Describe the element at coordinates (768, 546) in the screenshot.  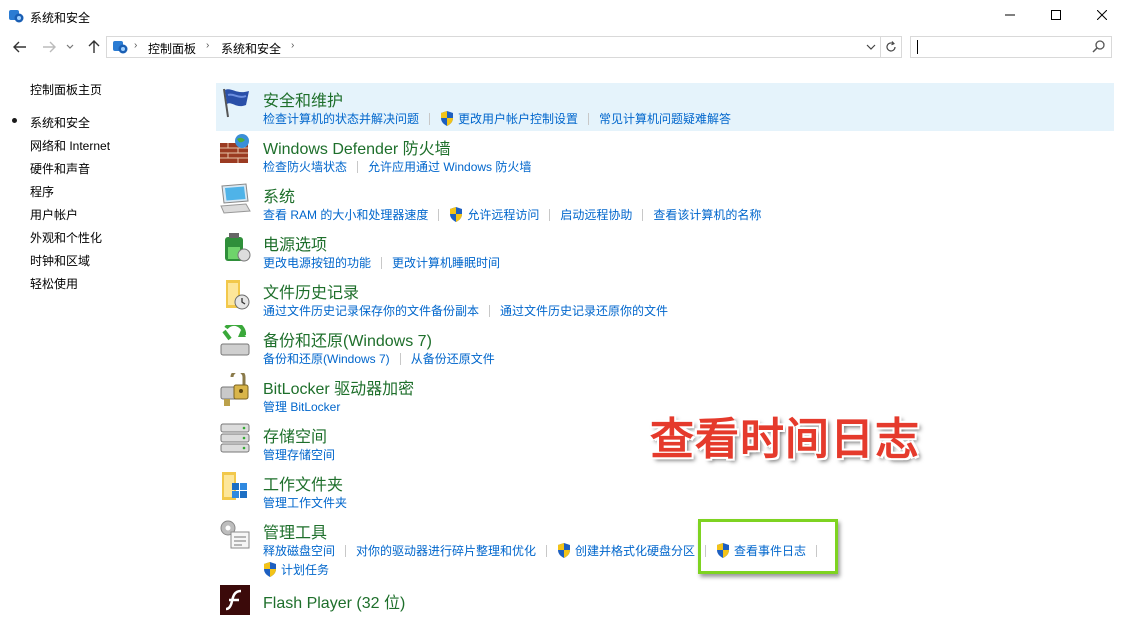
I see `annotation-highlight-box` at that location.